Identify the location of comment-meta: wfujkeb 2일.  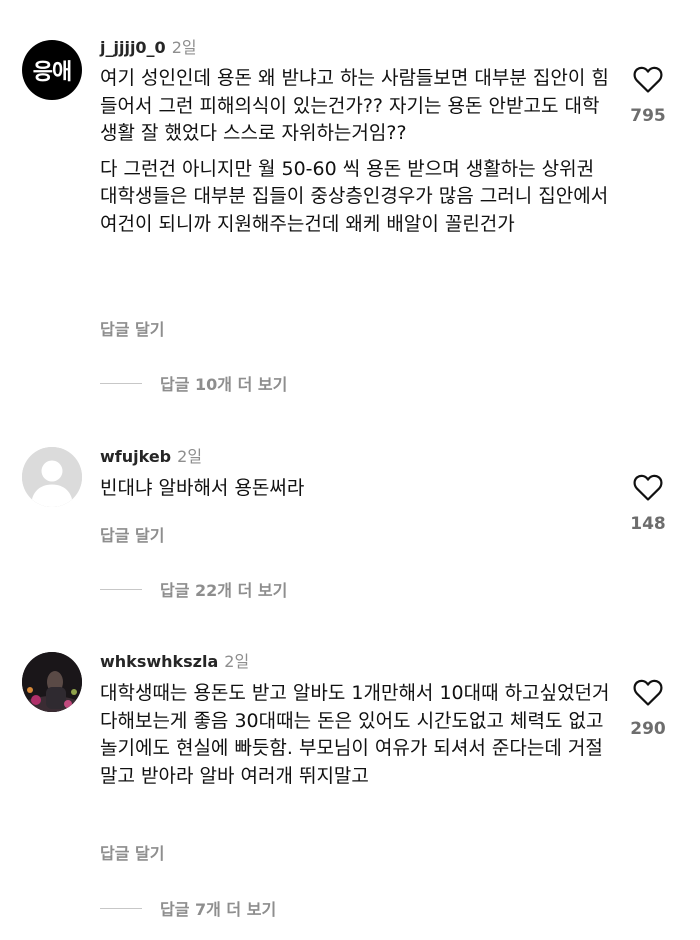
(151, 457).